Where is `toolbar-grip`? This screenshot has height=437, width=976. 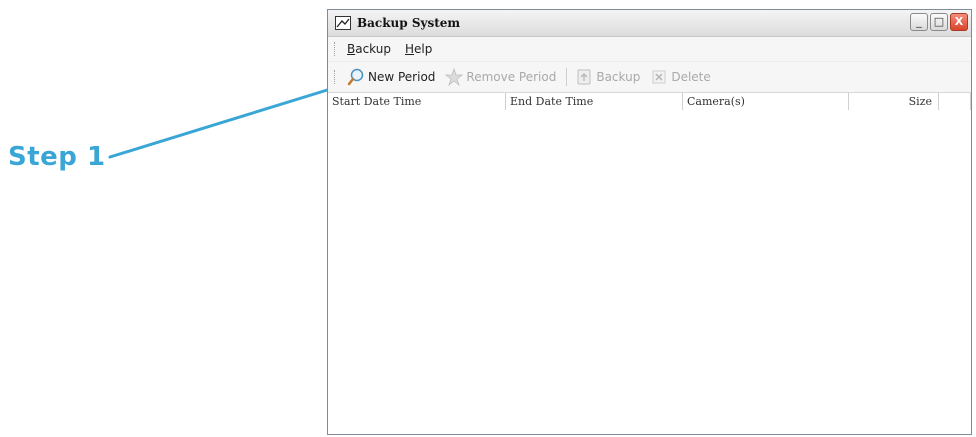 toolbar-grip is located at coordinates (335, 77).